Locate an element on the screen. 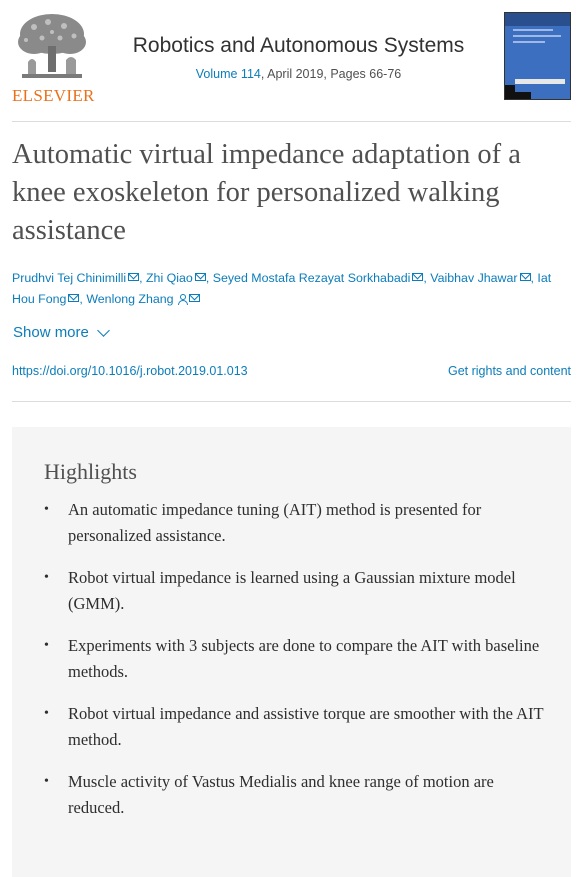 The image size is (577, 877). elsevier-logo: ELSEVIER is located at coordinates (53, 58).